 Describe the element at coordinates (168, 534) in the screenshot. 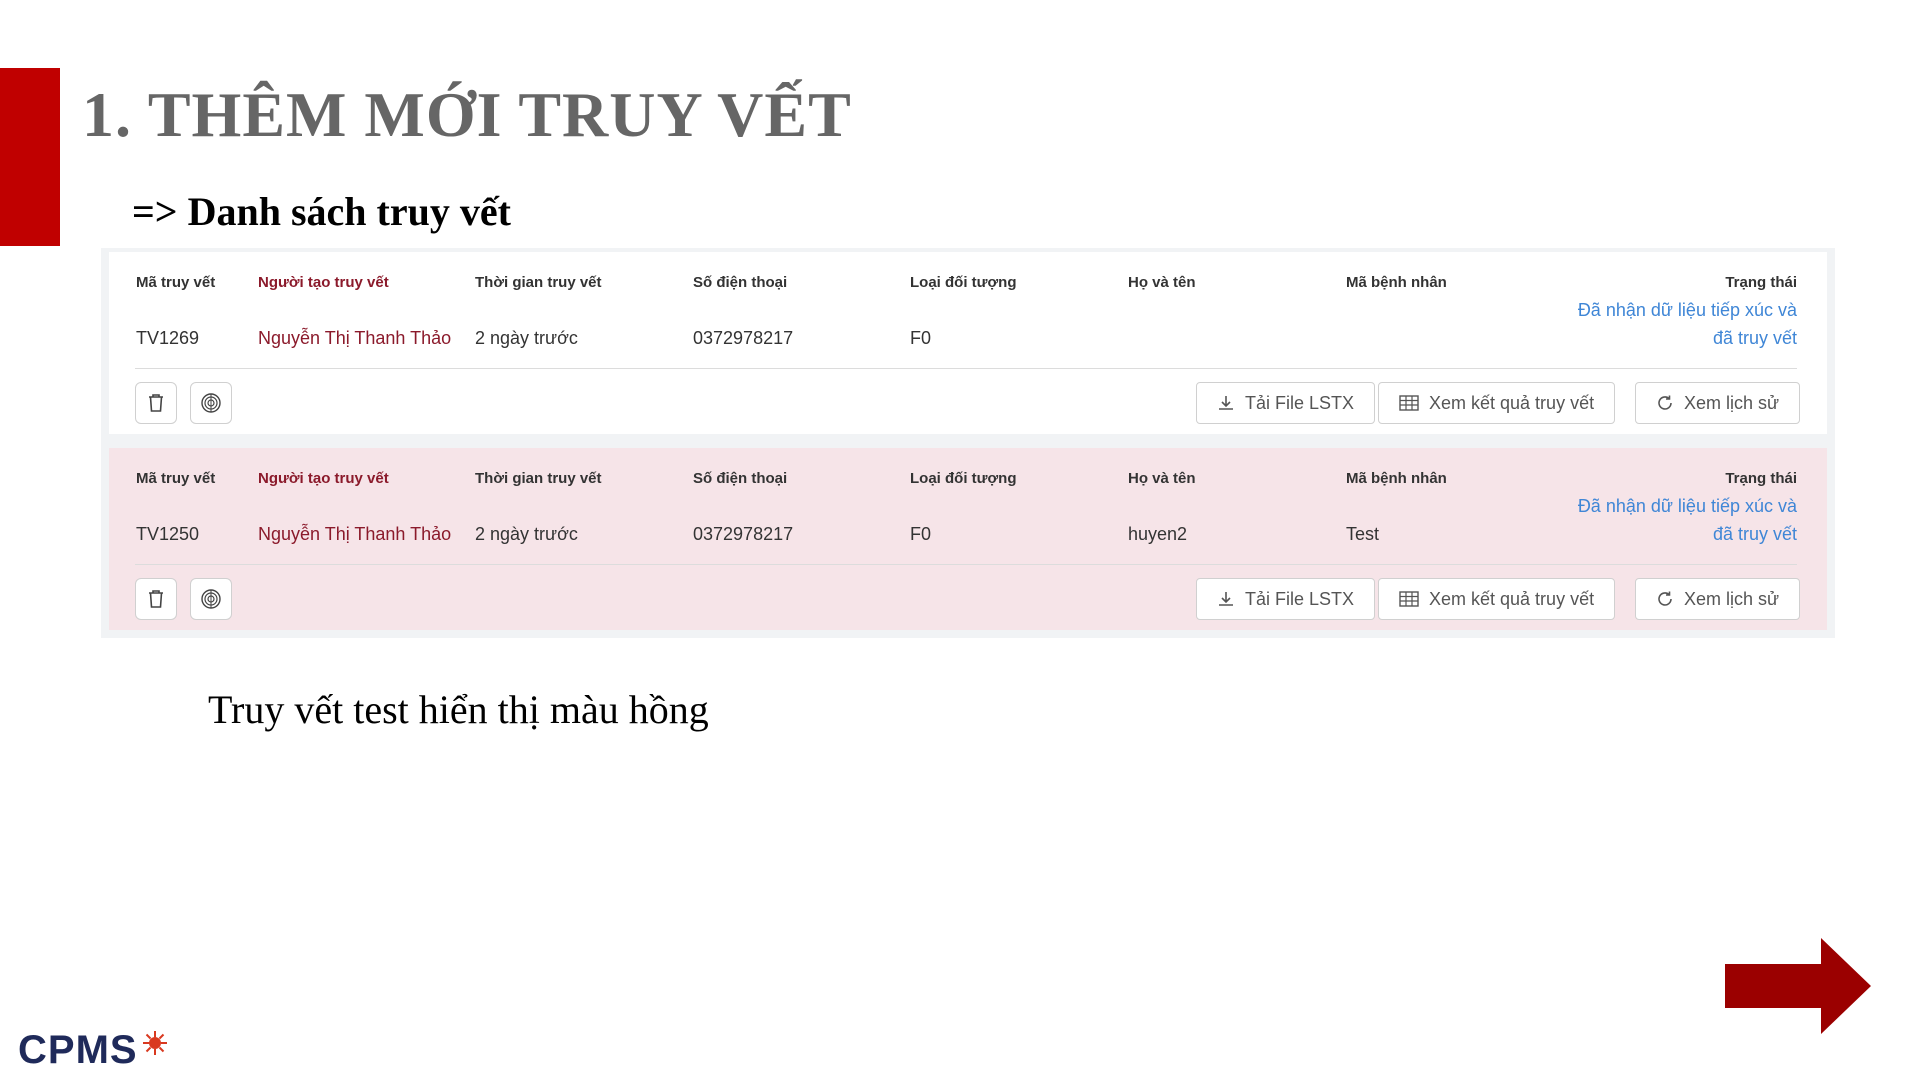

I see `trace-code: TV1250` at that location.